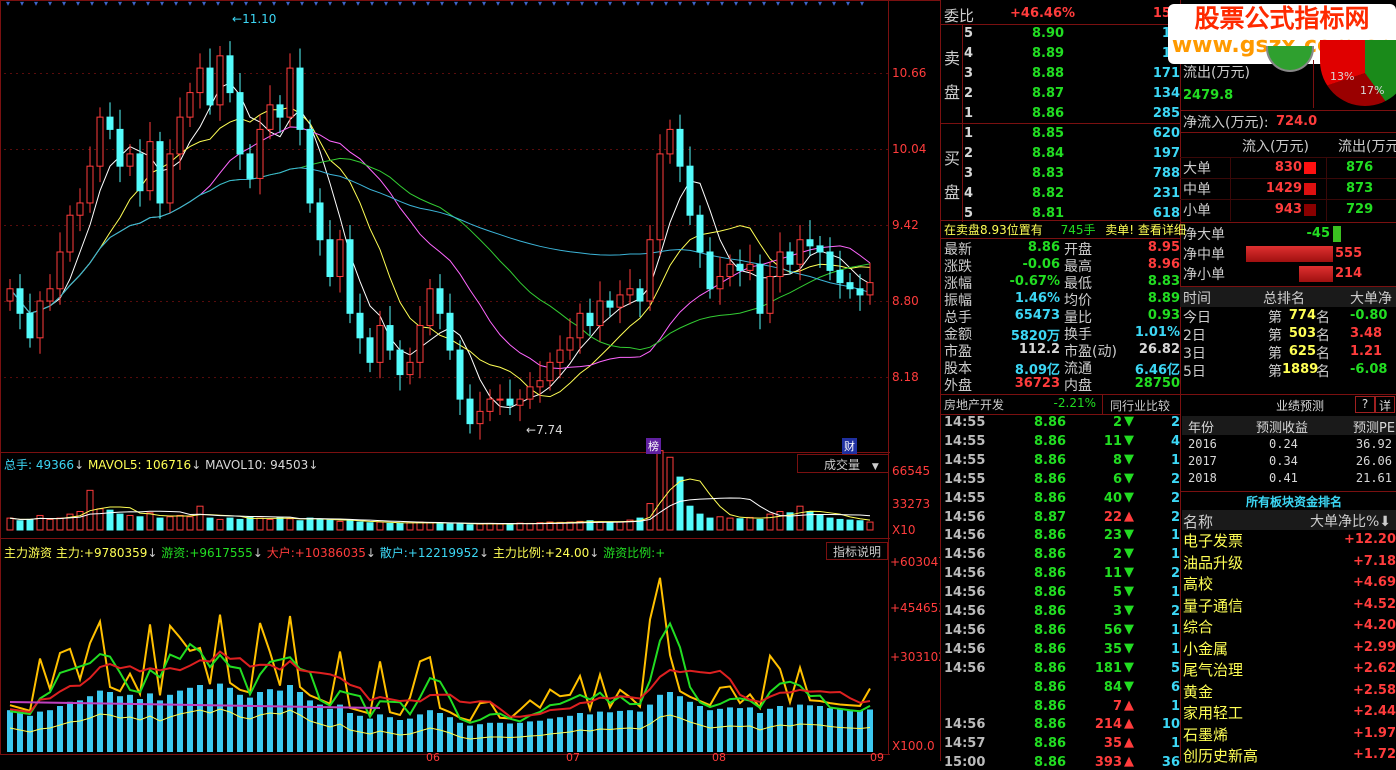 Image resolution: width=1396 pixels, height=770 pixels. Describe the element at coordinates (1213, 669) in the screenshot. I see `board-name: 尾气治理` at that location.